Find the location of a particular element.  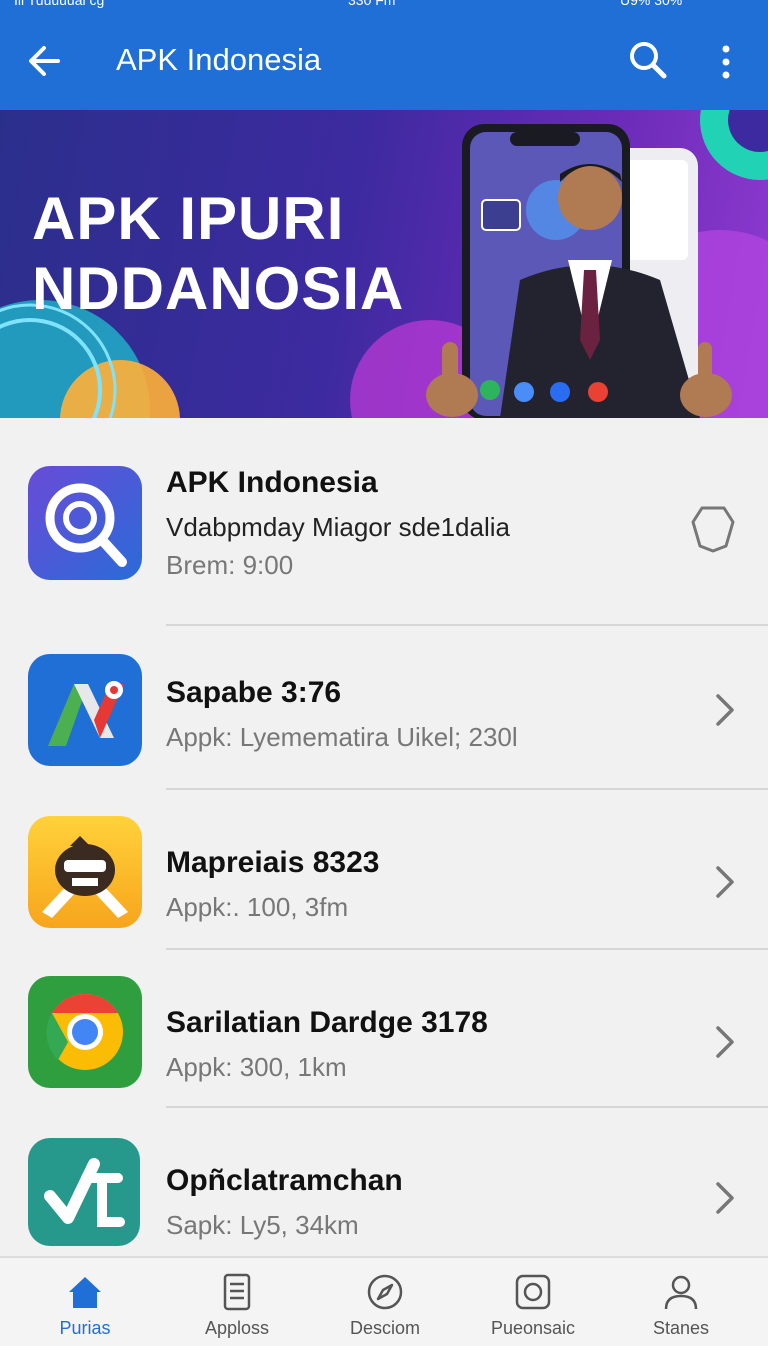

app-detail: Vdabpmday Miagor sde1dalia is located at coordinates (338, 527).